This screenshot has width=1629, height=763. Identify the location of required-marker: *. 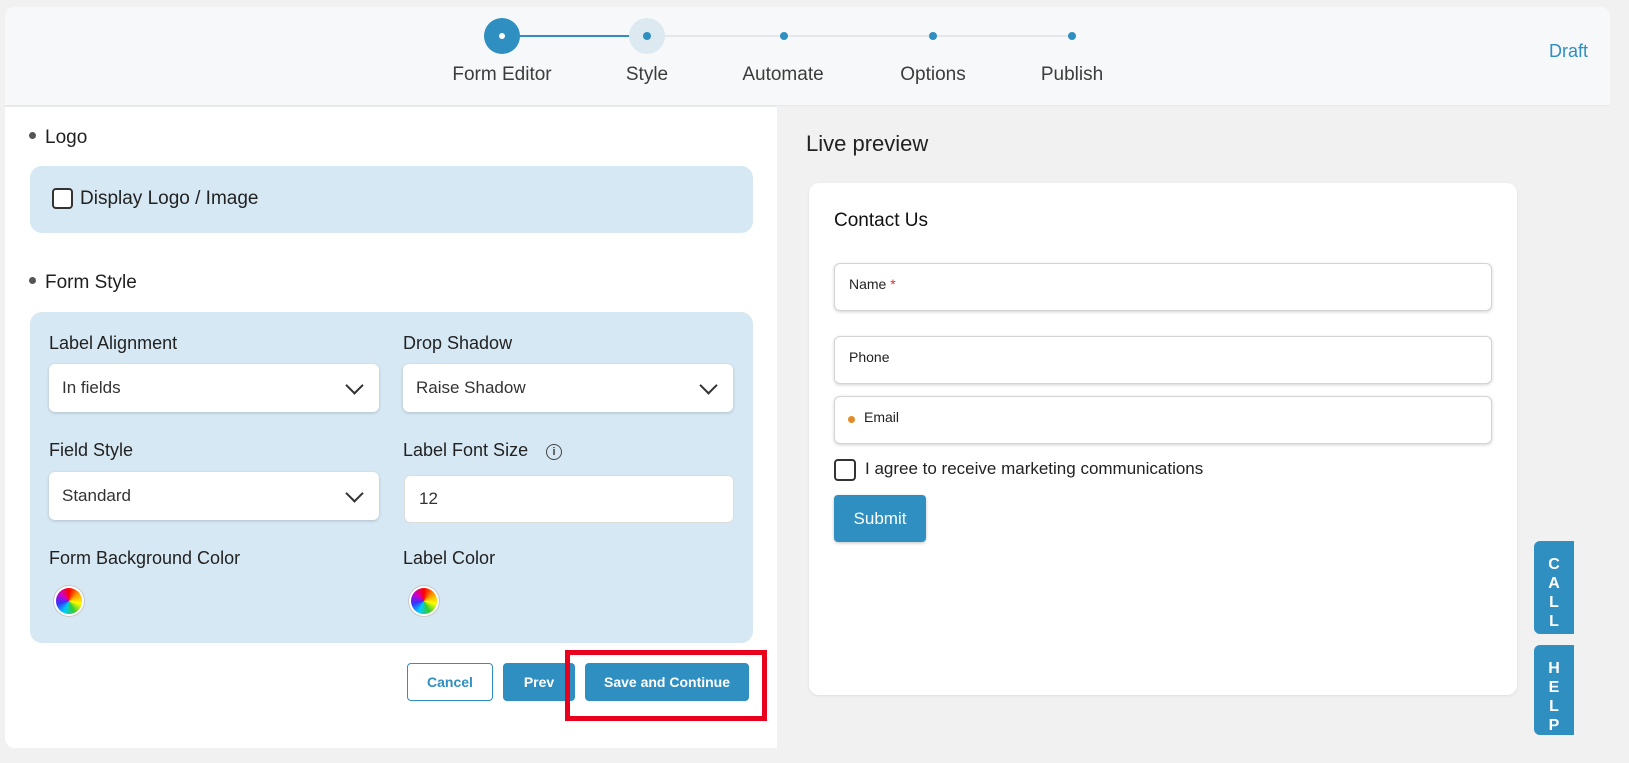
(893, 284).